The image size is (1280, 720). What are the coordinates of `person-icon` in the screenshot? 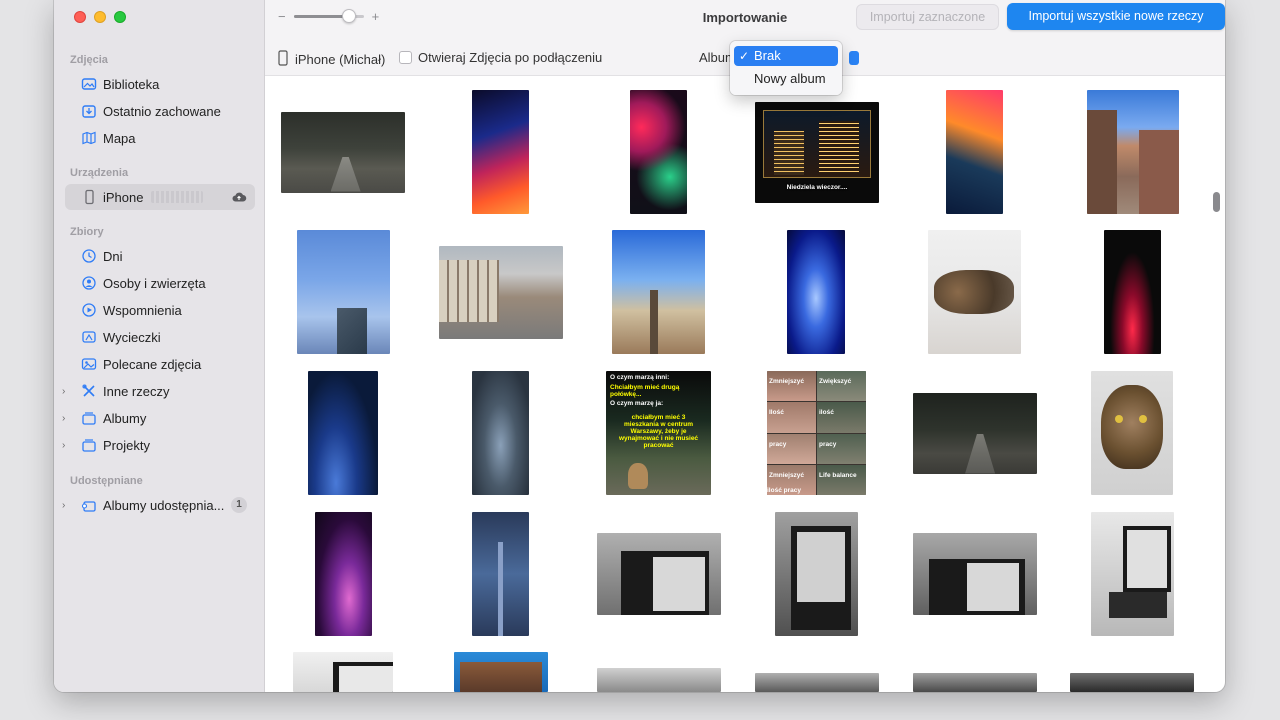 It's located at (89, 283).